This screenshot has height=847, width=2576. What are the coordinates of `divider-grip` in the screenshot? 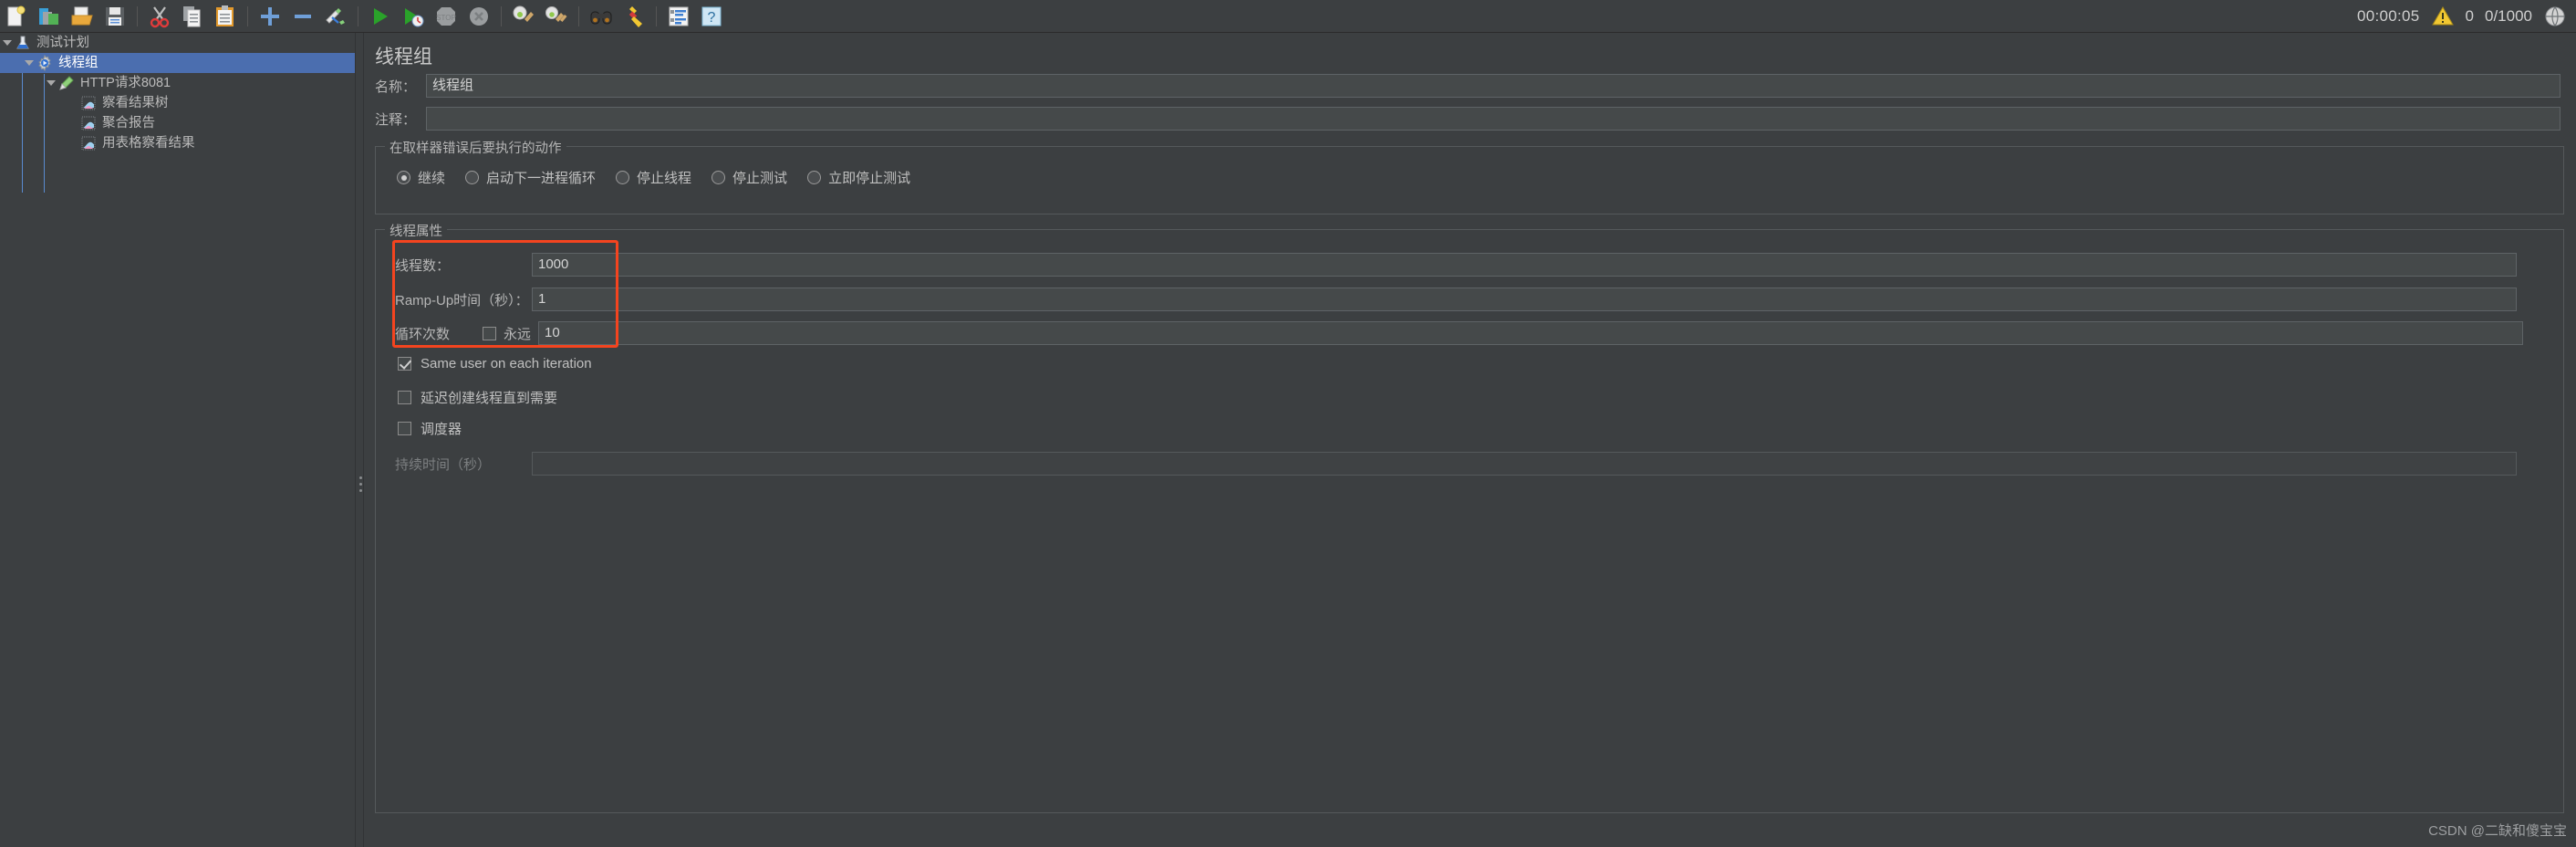 It's located at (360, 478).